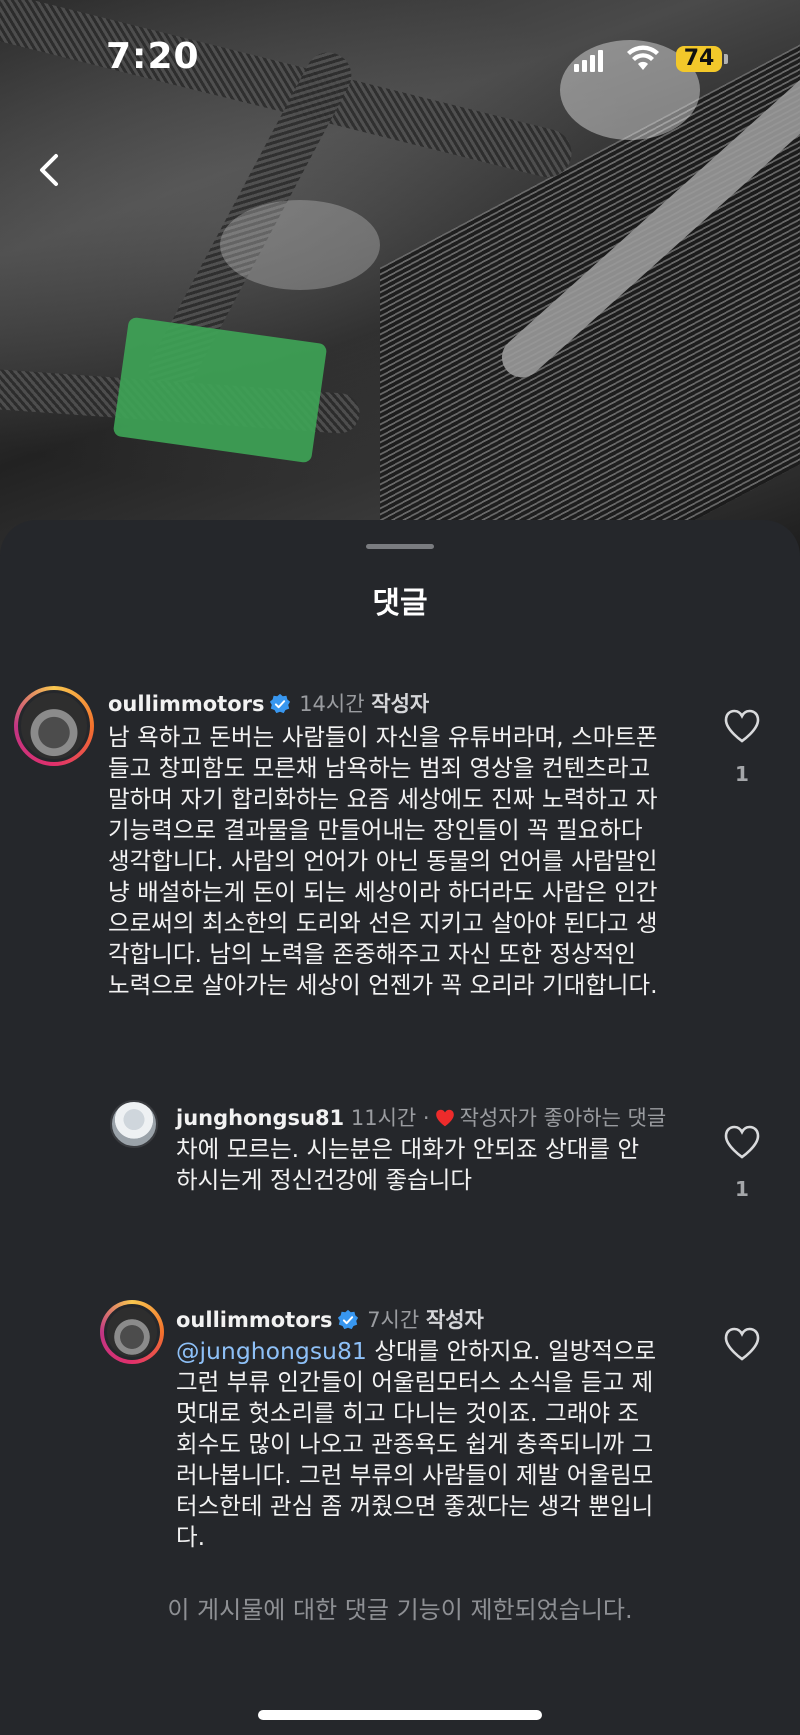 The image size is (800, 1735). What do you see at coordinates (421, 1117) in the screenshot?
I see `comment-meta: junghongsu81 11시간 · 작성자가 좋아하는 댓글` at bounding box center [421, 1117].